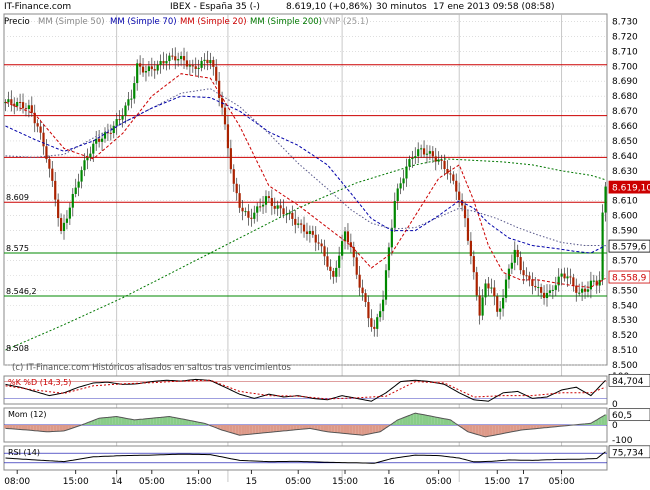  Describe the element at coordinates (622, 416) in the screenshot. I see `momentum-value-tag: 60,5` at that location.